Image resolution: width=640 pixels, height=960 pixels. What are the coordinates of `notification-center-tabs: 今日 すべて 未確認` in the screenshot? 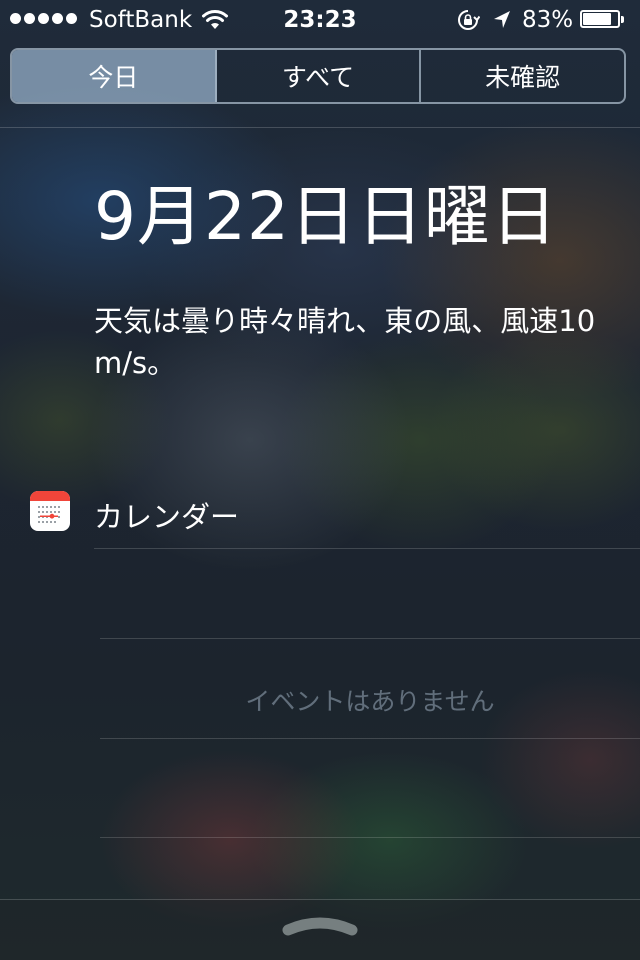 It's located at (318, 76).